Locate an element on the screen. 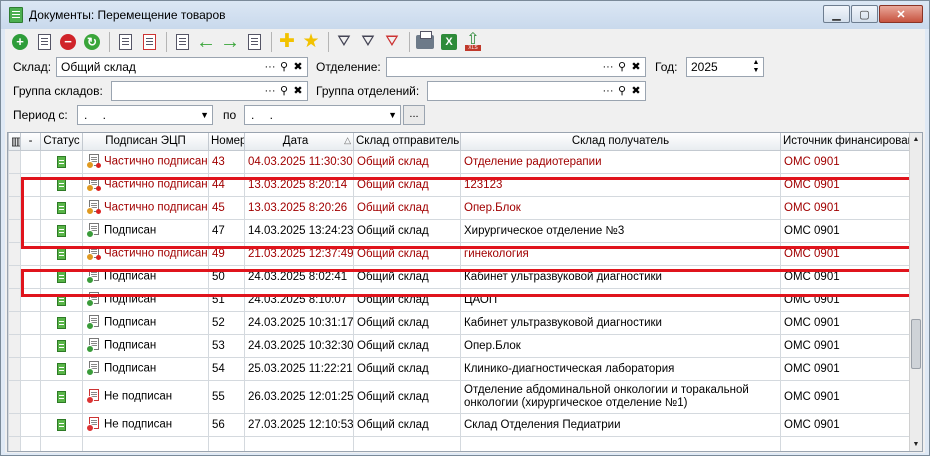 Image resolution: width=930 pixels, height=456 pixels. scroll-thumb is located at coordinates (916, 344).